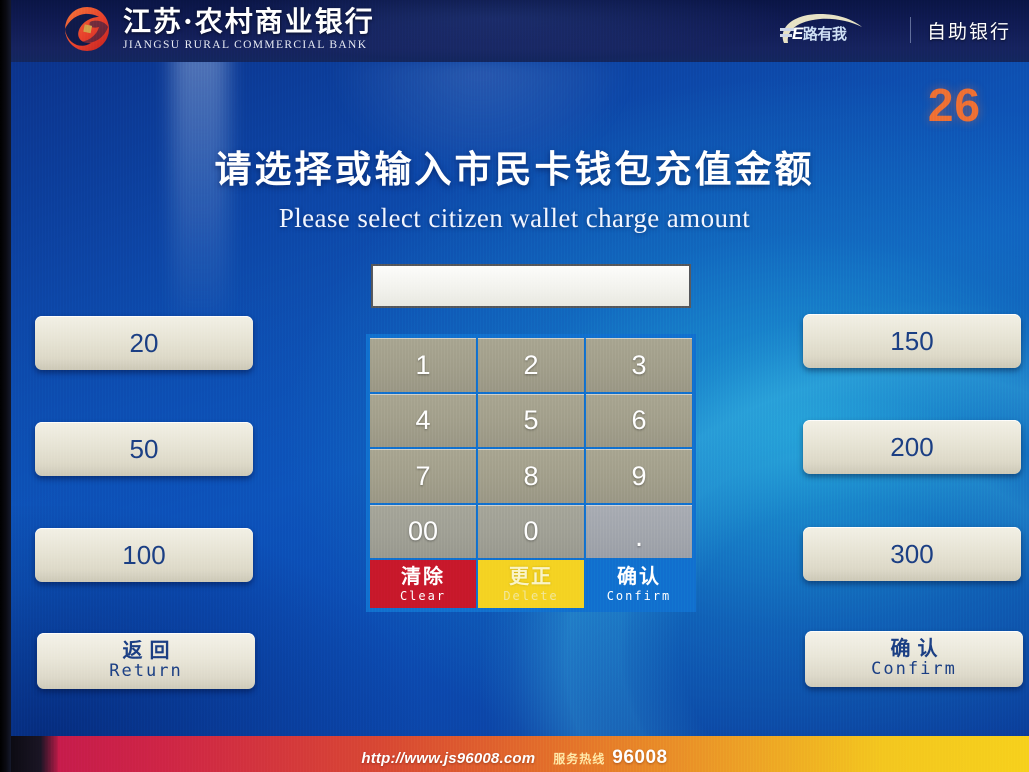  I want to click on footer-bar: http://www.js96008.com 服务热线 96008, so click(514, 754).